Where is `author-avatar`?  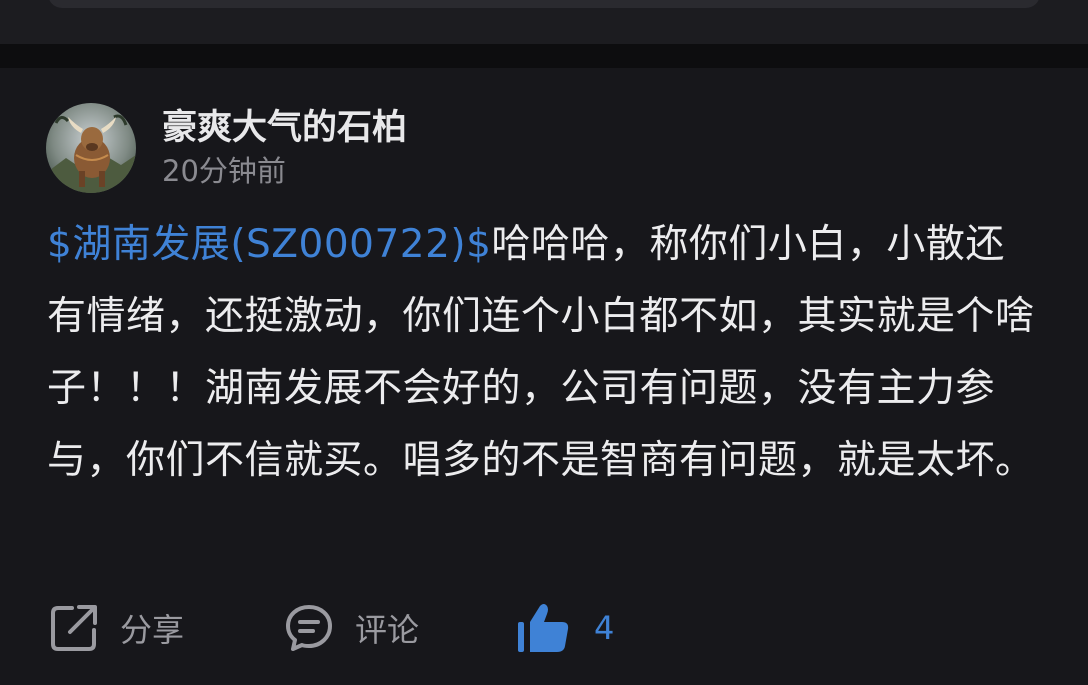
author-avatar is located at coordinates (91, 148).